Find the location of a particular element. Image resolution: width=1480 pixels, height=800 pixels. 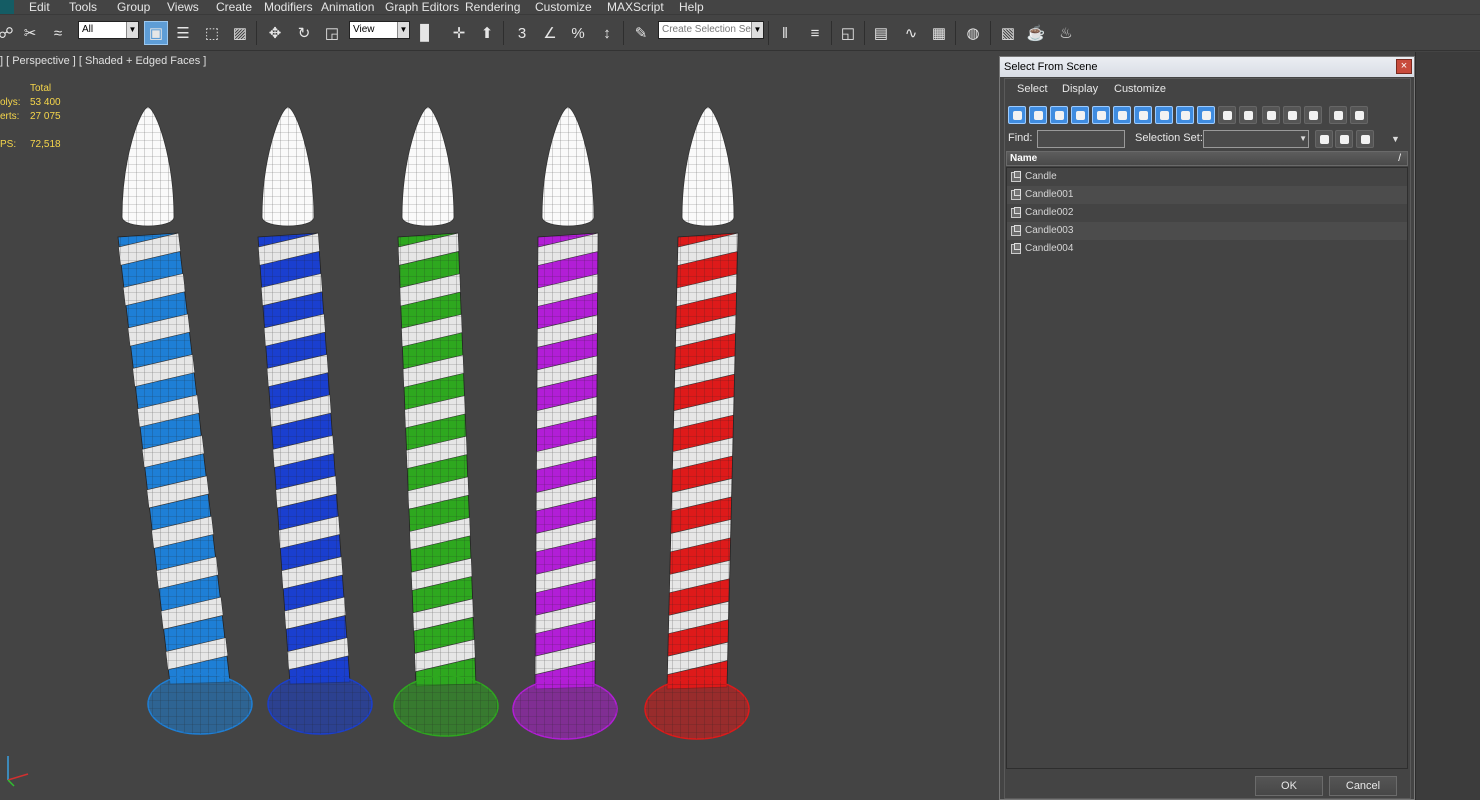

menu-graph-editors: Graph Editors is located at coordinates (422, 7).